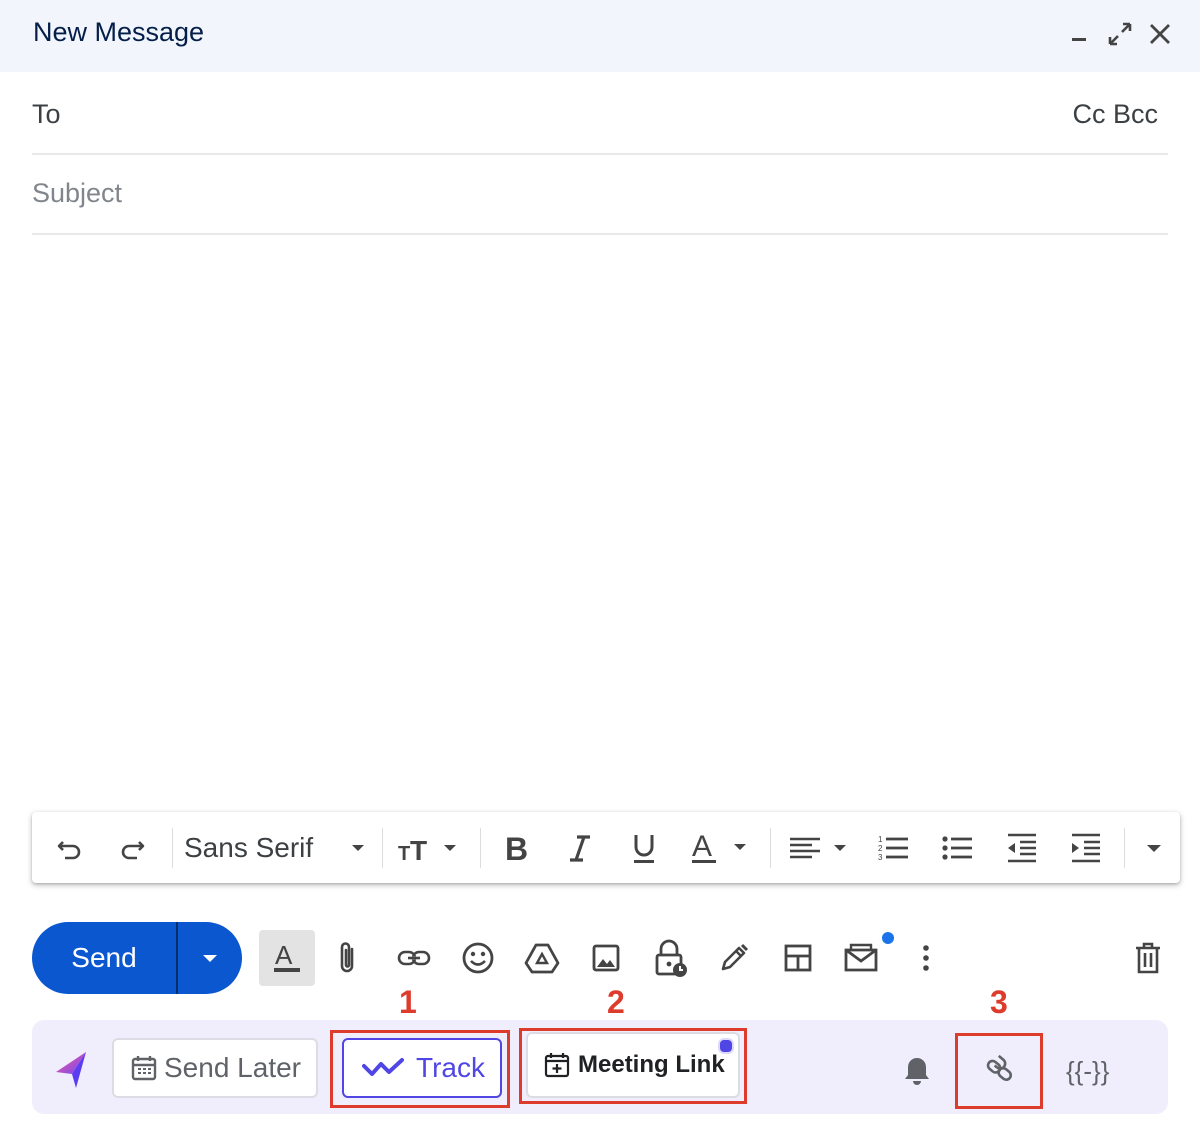 This screenshot has width=1200, height=1130. I want to click on bcc-link: Bcc, so click(1135, 114).